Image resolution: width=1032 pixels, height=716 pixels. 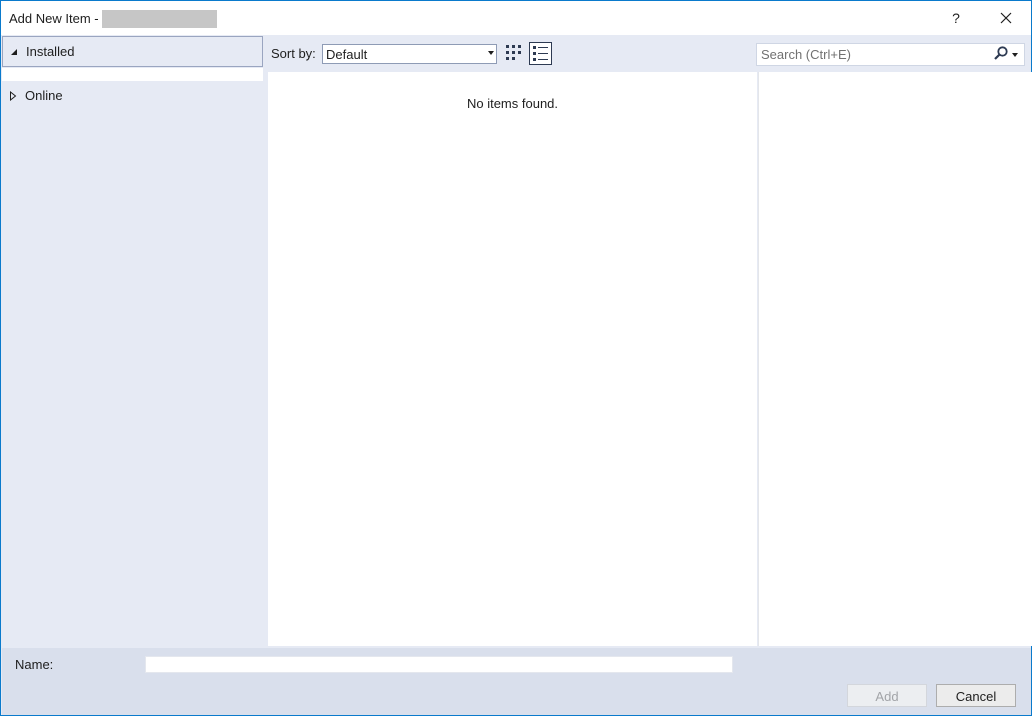 I want to click on tree-item-label: Installed, so click(x=50, y=51).